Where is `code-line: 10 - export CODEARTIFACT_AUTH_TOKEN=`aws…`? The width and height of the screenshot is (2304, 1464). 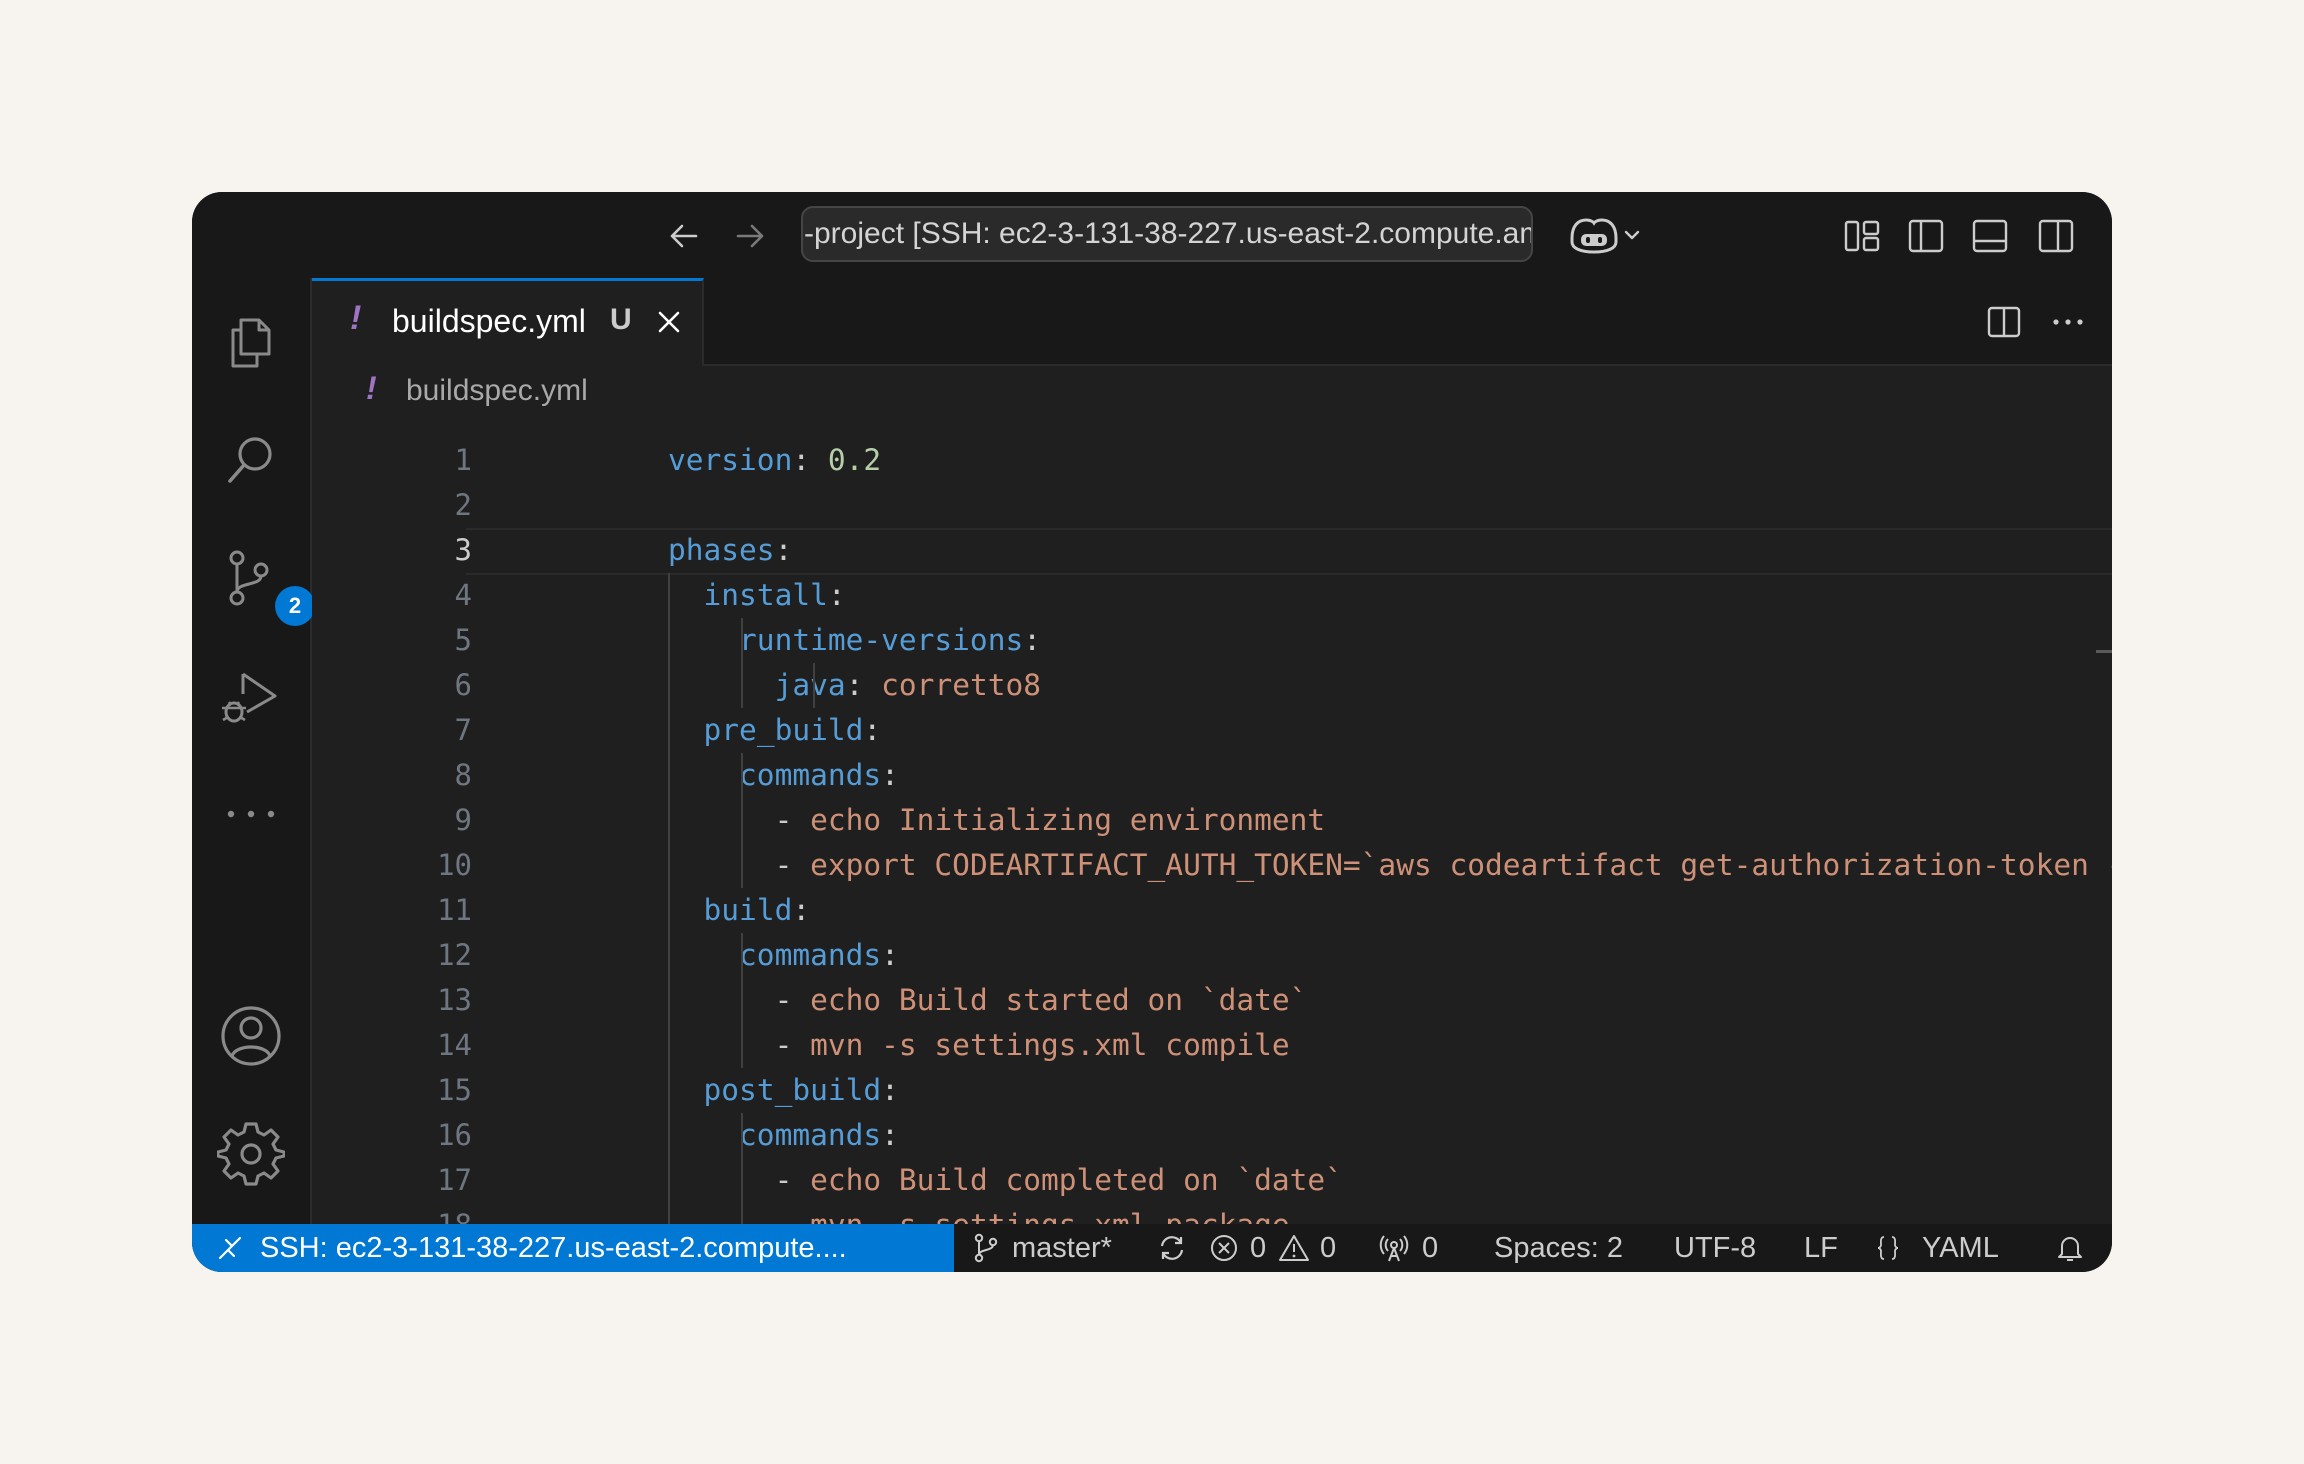 code-line: 10 - export CODEARTIFACT_AUTH_TOKEN=`aws… is located at coordinates (1212, 865).